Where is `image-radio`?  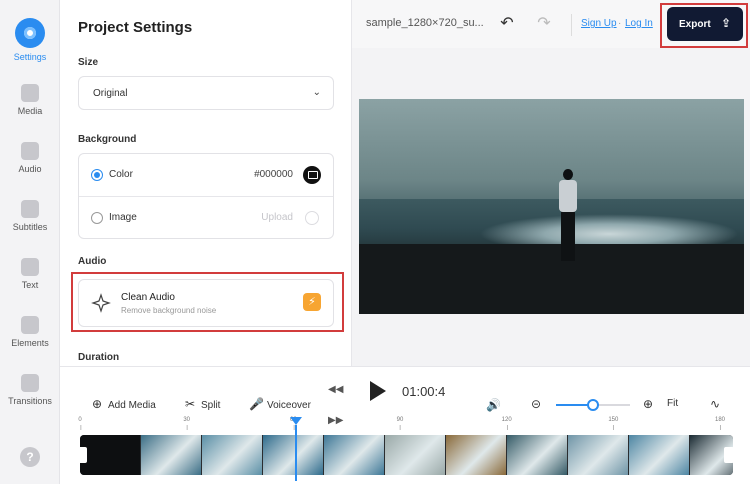
image-radio is located at coordinates (97, 218).